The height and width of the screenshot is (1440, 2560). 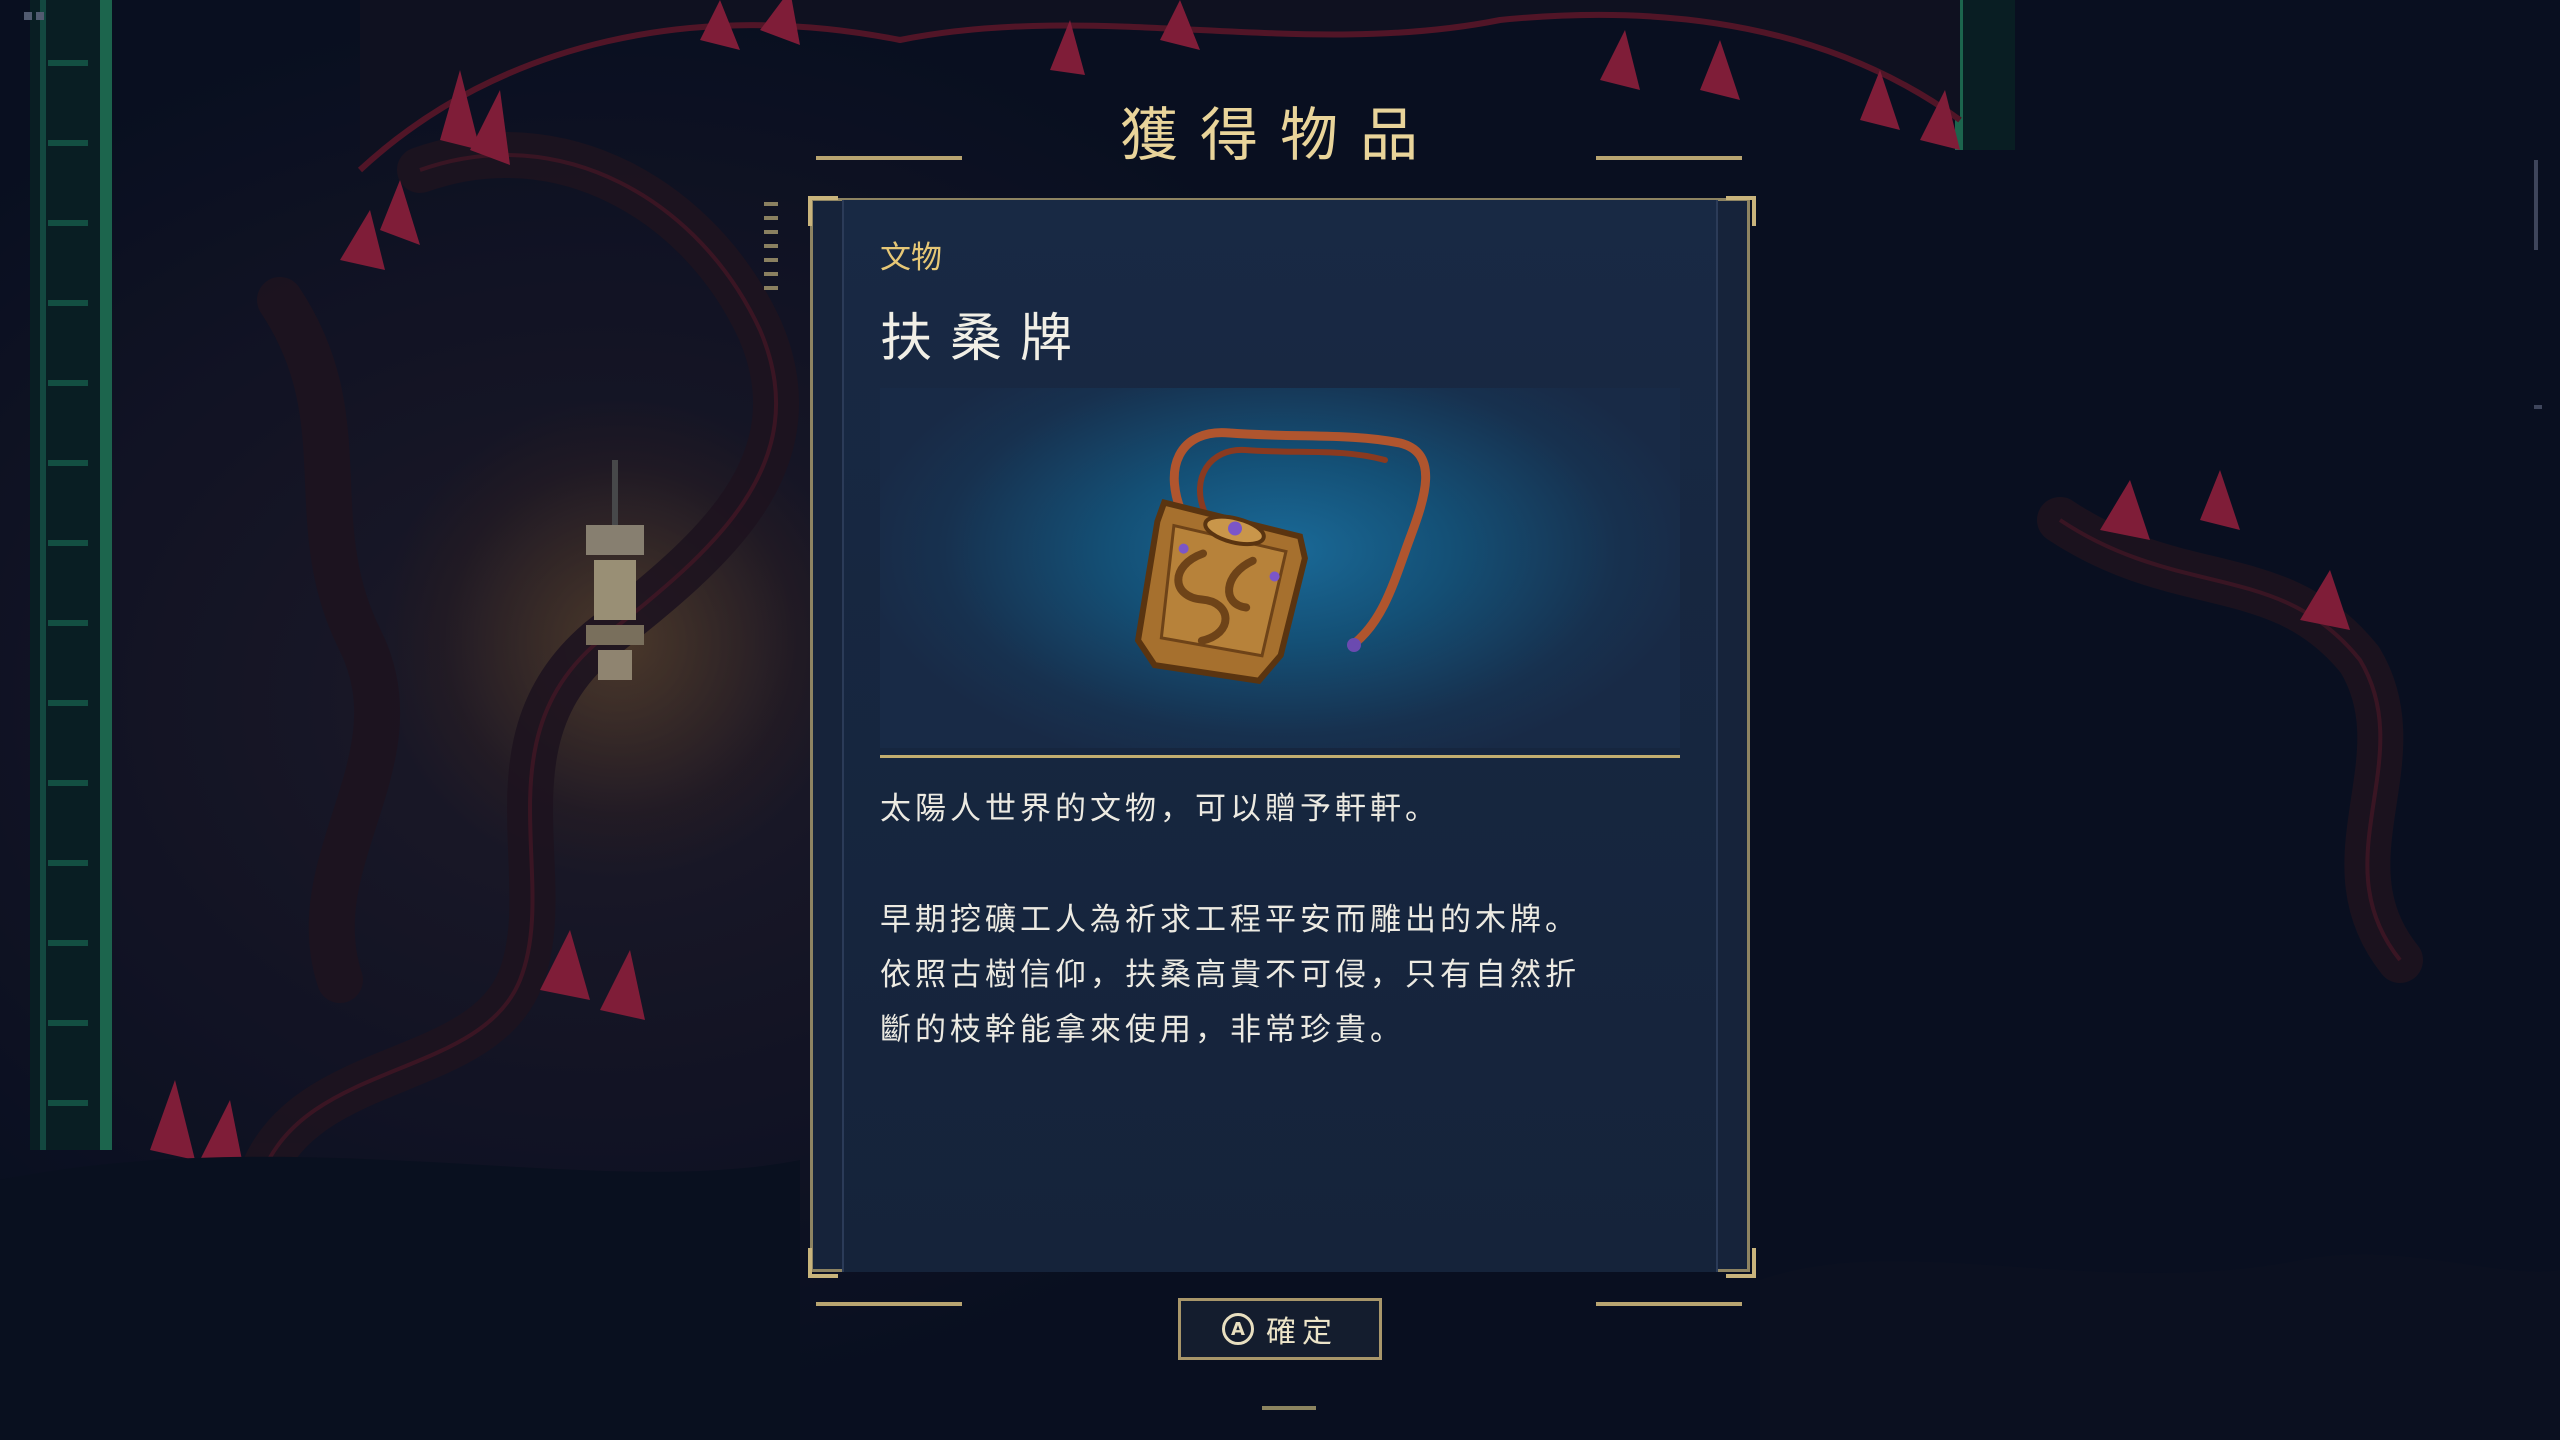 What do you see at coordinates (771, 246) in the screenshot?
I see `panel-side-ticks` at bounding box center [771, 246].